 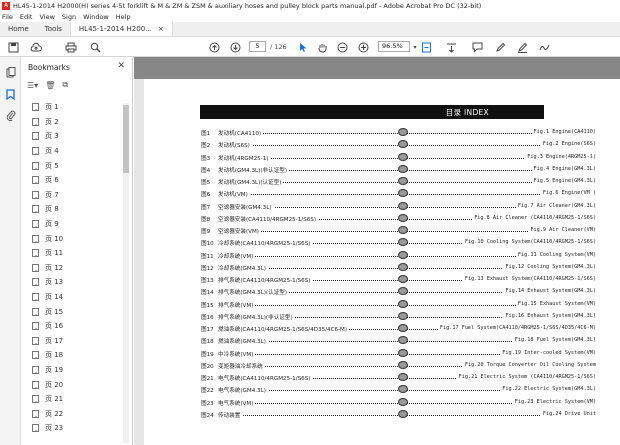 I want to click on figure-title-cn: 空滤器安装(GM4.3L), so click(x=246, y=206).